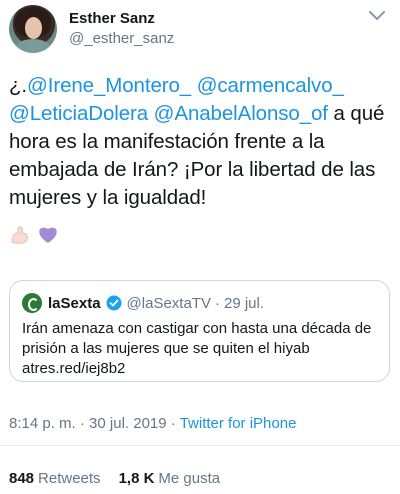 This screenshot has width=400, height=494. I want to click on tweet-date: 30 jul. 2019, so click(128, 423).